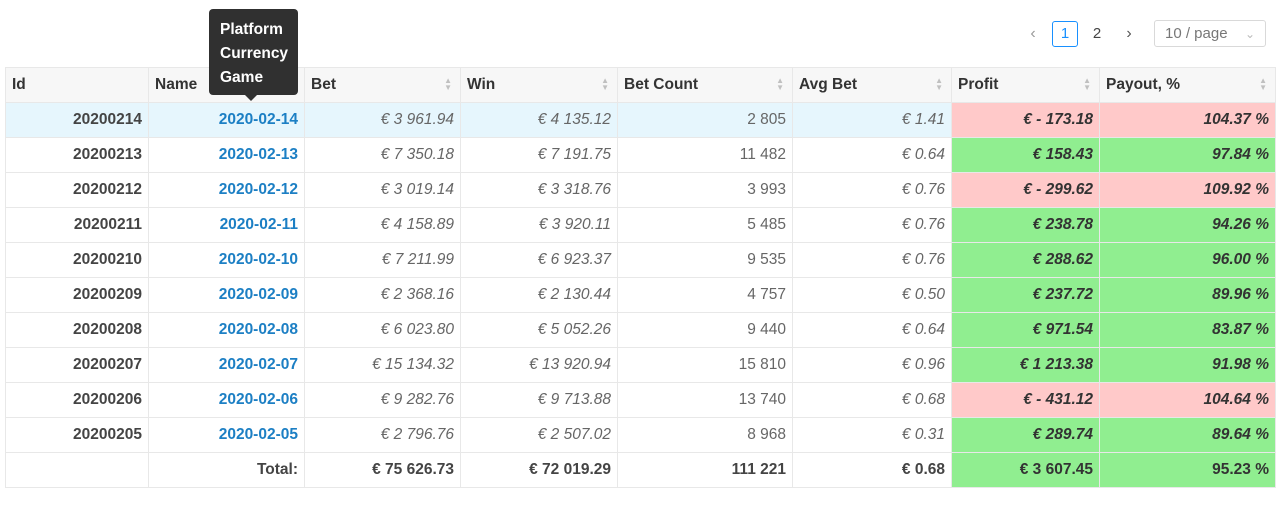 Image resolution: width=1280 pixels, height=507 pixels. I want to click on cell-profit: € 158.43, so click(1025, 155).